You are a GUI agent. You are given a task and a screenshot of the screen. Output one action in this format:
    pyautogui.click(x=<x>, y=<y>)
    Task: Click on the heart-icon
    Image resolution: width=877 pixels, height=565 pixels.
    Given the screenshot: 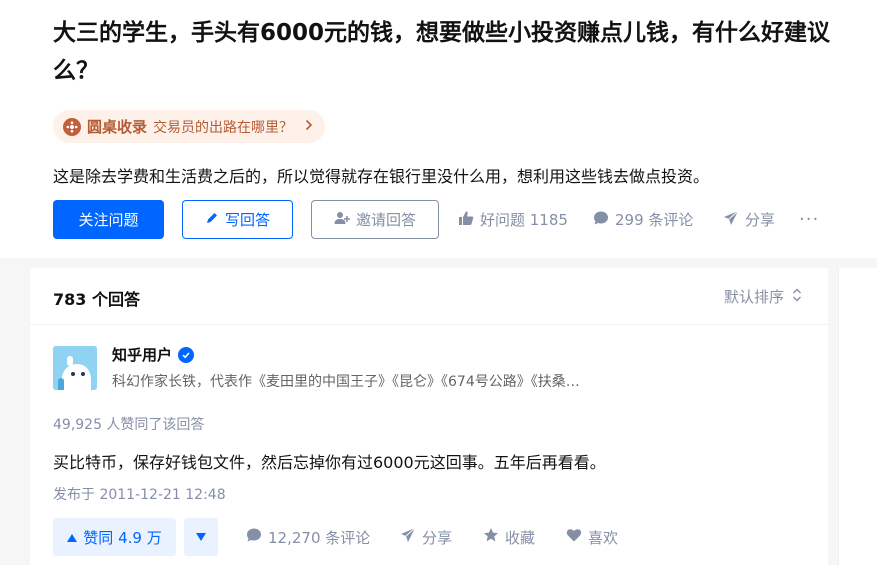 What is the action you would take?
    pyautogui.click(x=574, y=537)
    